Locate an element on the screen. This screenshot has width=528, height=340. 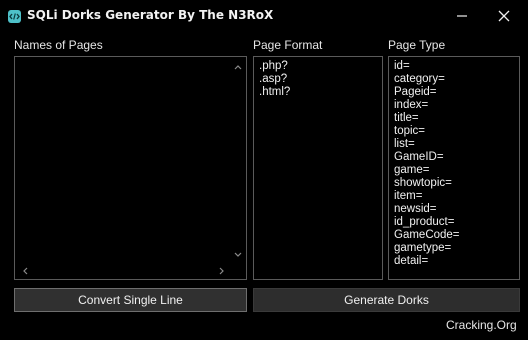
page-format-label: Page Format is located at coordinates (288, 45).